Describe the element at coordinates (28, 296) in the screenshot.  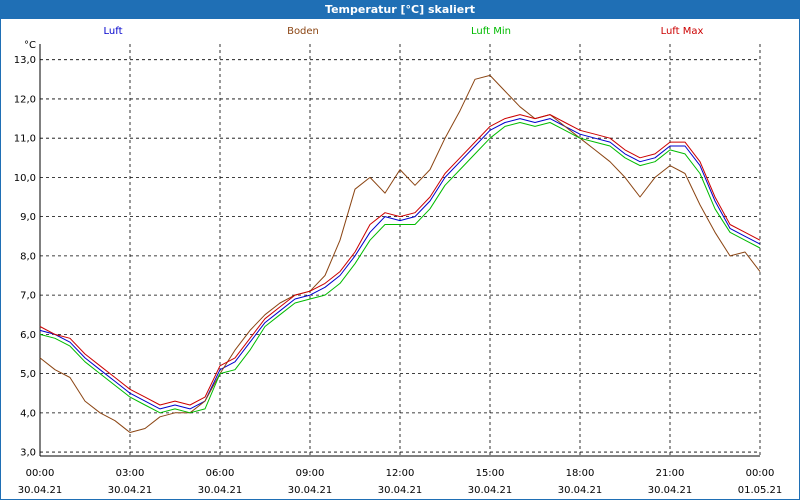
I see `y-tick-label: 7,0` at that location.